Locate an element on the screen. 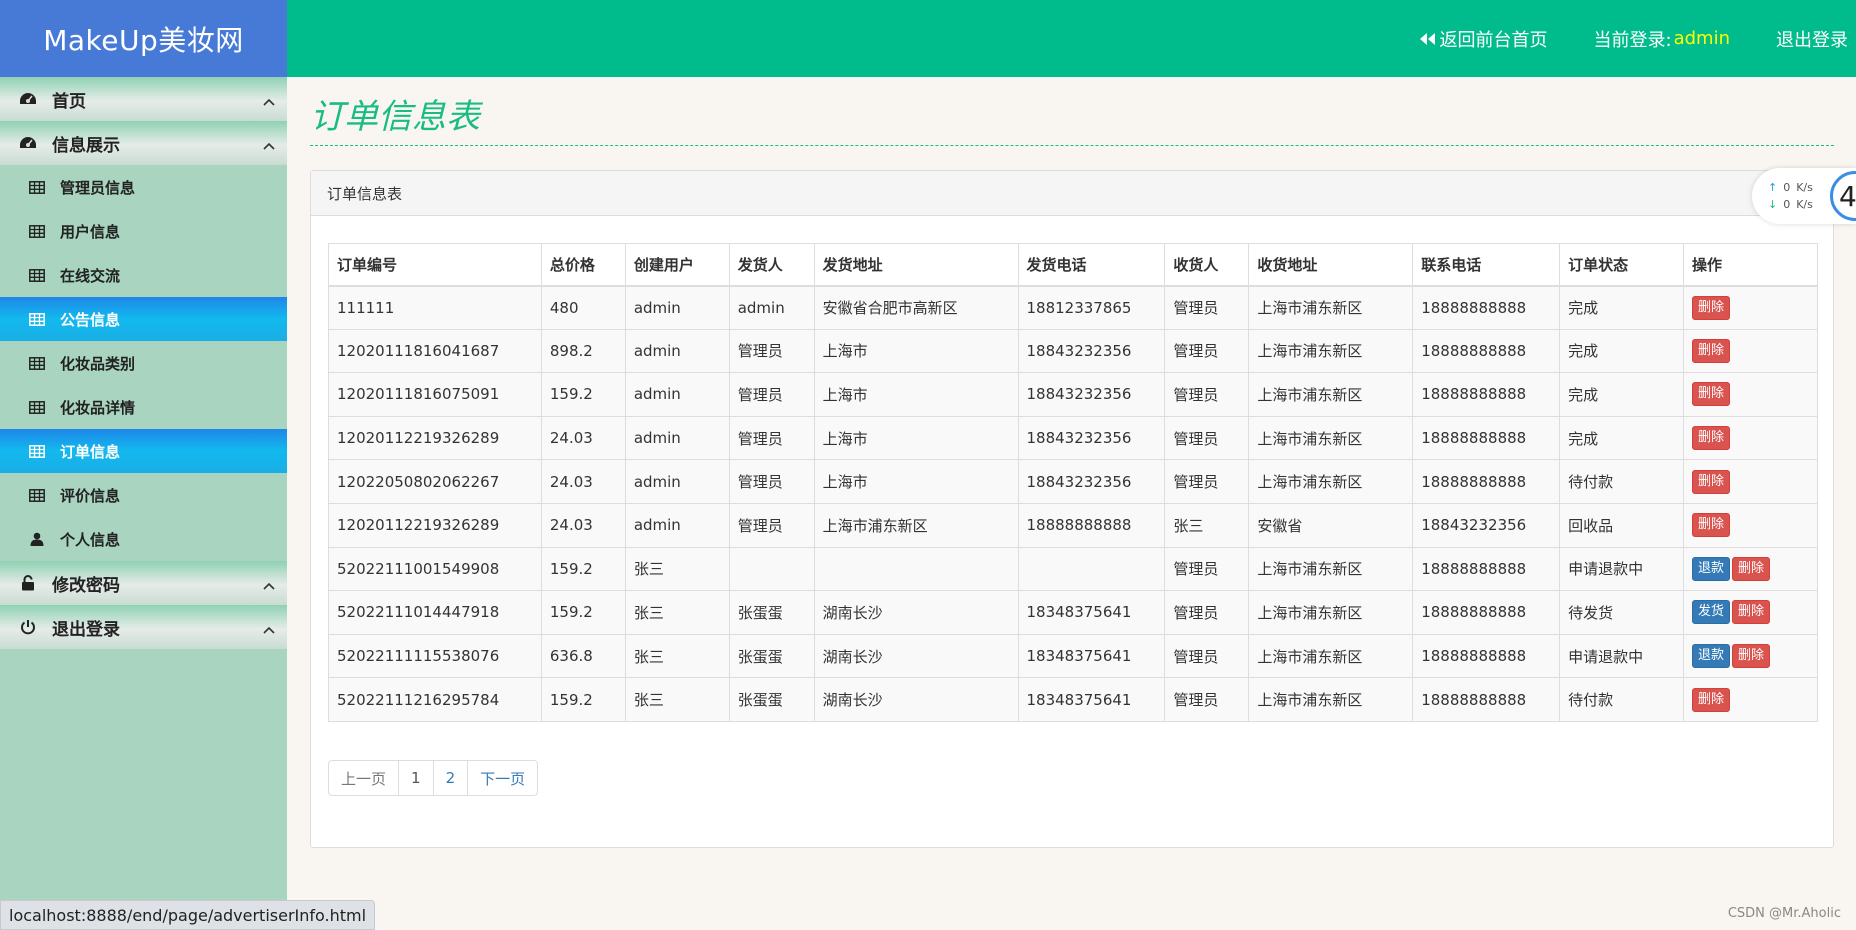  header-actions: 返回前台首页 当前登录: admin 退出登录 is located at coordinates (1610, 38).